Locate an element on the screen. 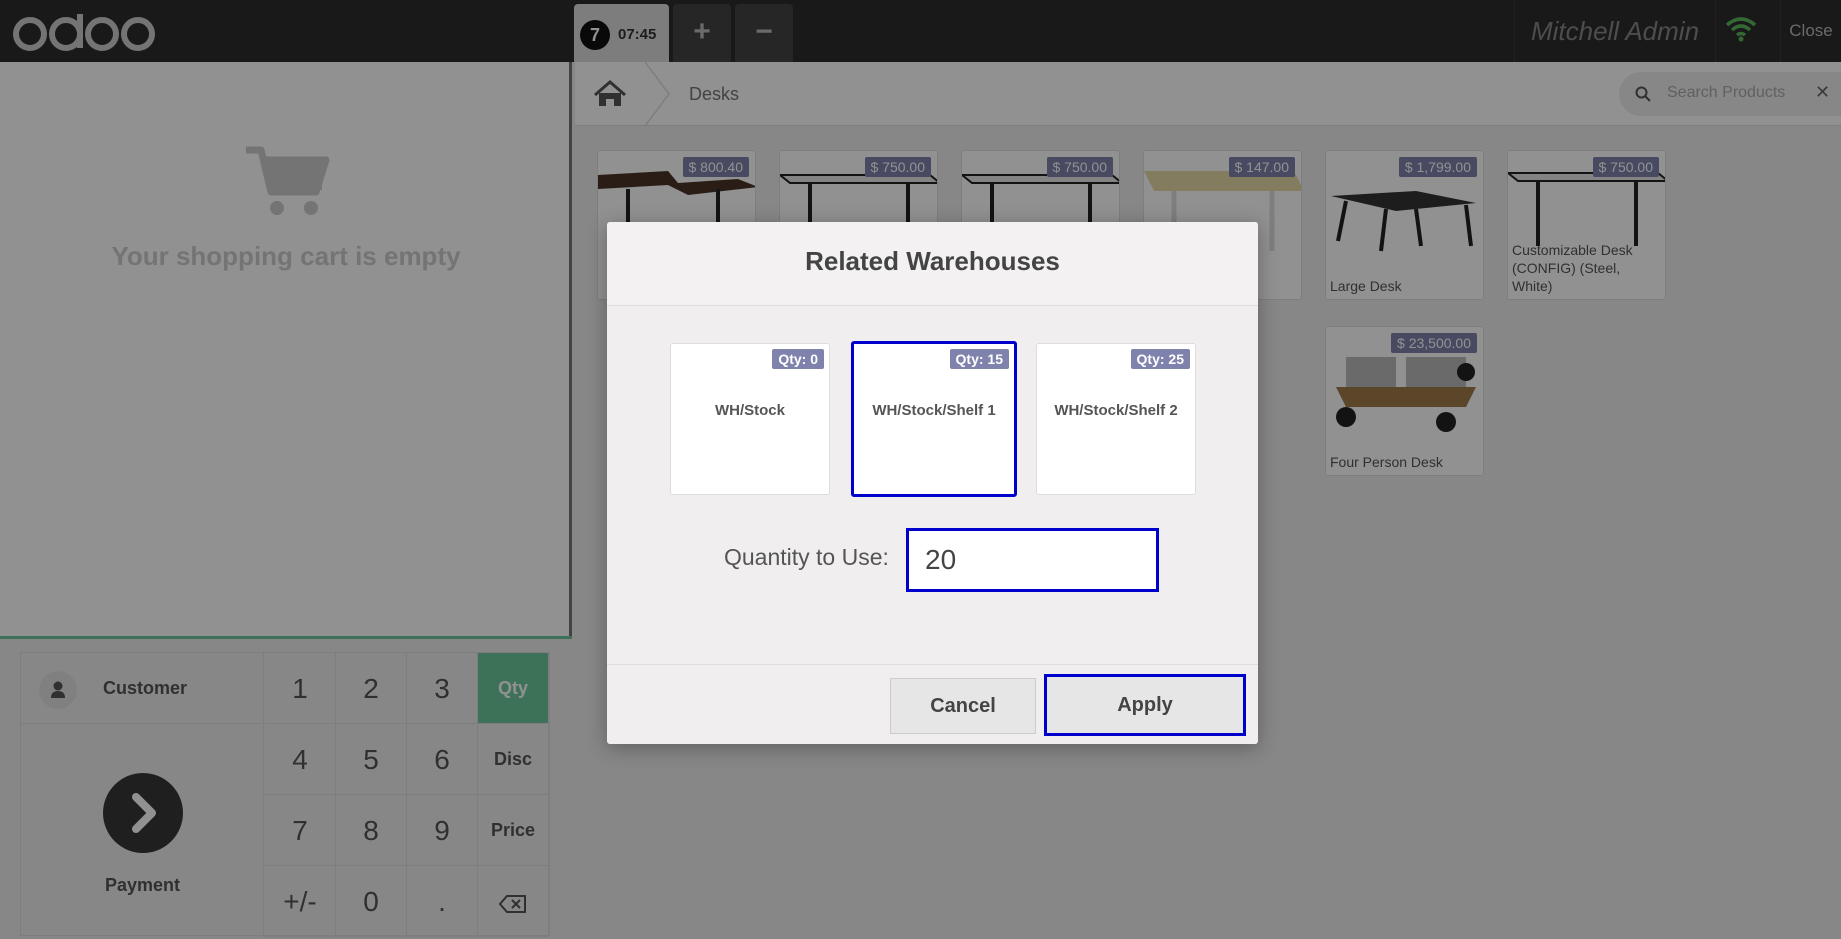 This screenshot has height=939, width=1841. modal-footer: Cancel Apply is located at coordinates (932, 704).